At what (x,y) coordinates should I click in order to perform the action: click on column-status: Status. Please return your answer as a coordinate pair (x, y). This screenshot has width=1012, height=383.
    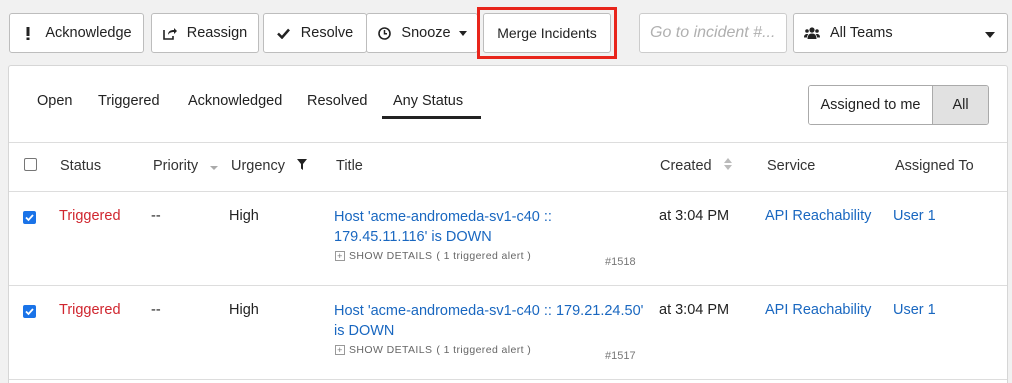
    Looking at the image, I should click on (80, 166).